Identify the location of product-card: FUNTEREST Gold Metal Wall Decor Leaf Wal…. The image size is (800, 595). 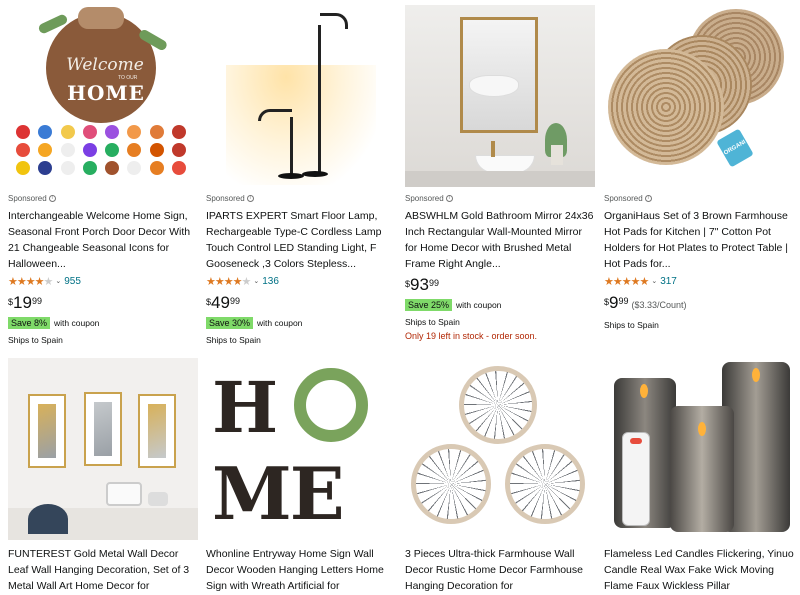
(103, 476).